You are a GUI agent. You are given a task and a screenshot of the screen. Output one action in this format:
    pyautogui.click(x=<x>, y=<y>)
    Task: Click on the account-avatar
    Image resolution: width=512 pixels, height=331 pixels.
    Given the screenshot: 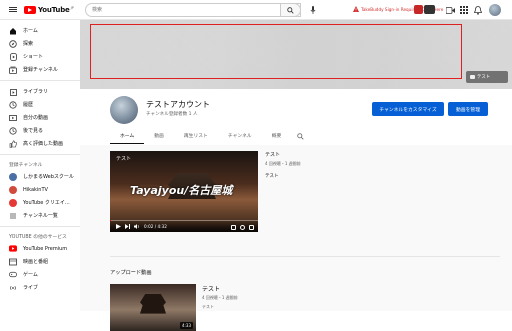 What is the action you would take?
    pyautogui.click(x=495, y=10)
    